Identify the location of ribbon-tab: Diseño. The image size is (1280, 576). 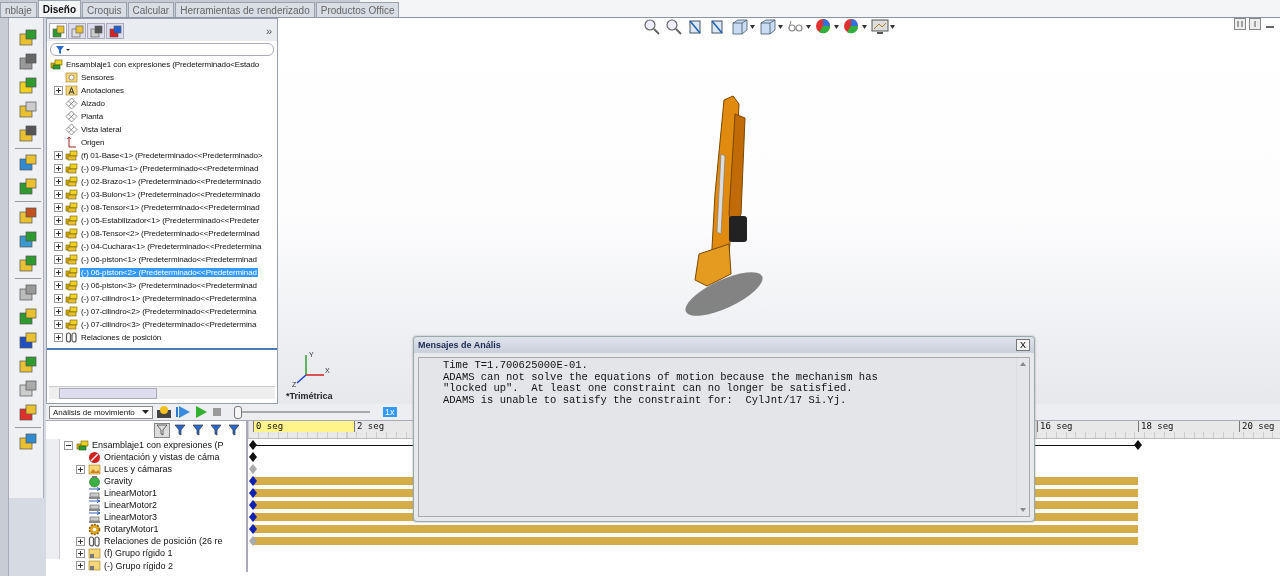
(59, 8).